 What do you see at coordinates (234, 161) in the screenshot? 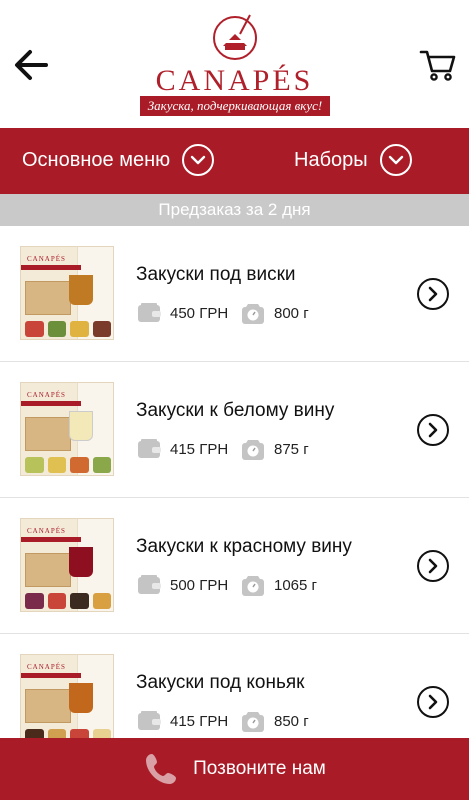
I see `category-nav: Основное меню Наборы` at bounding box center [234, 161].